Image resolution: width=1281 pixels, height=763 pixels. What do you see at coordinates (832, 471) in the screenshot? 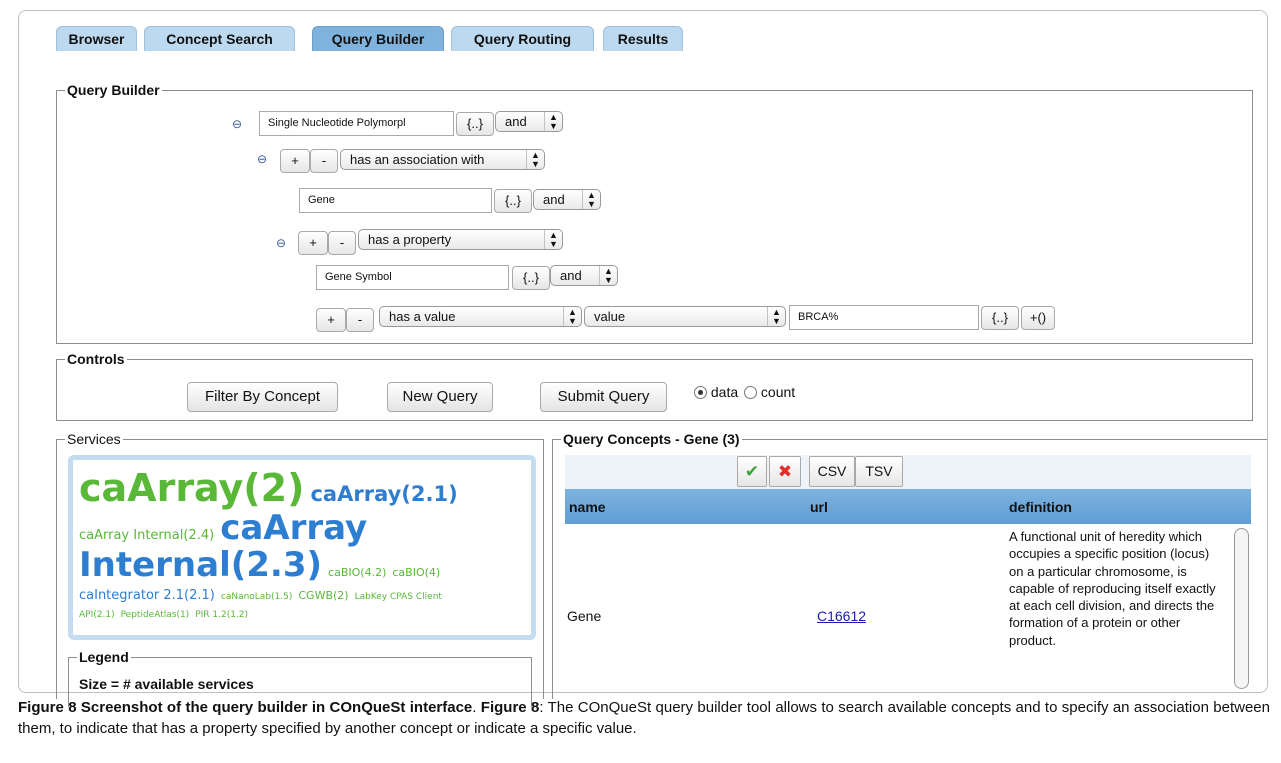
I see `export-csv-button: CSV` at bounding box center [832, 471].